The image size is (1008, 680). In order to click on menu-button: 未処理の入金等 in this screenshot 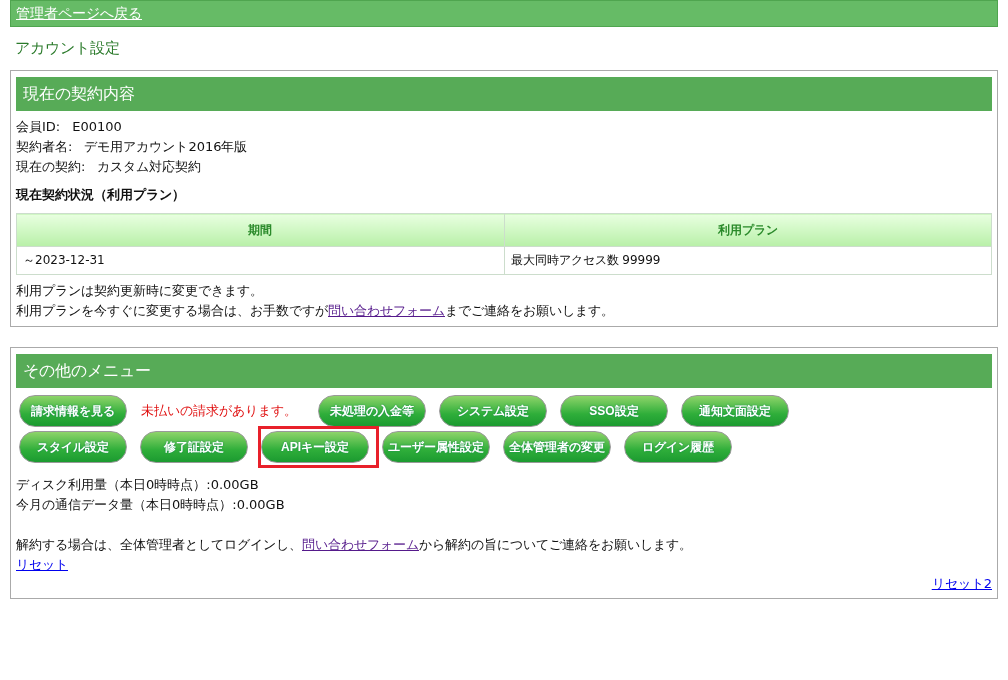, I will do `click(372, 411)`.